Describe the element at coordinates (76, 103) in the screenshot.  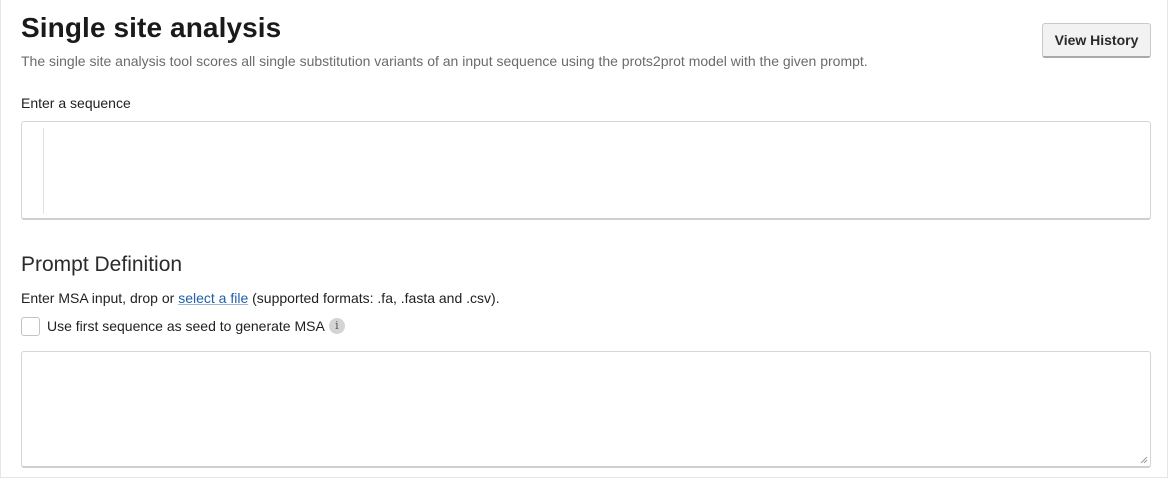
I see `sequence-label: Enter a sequence` at that location.